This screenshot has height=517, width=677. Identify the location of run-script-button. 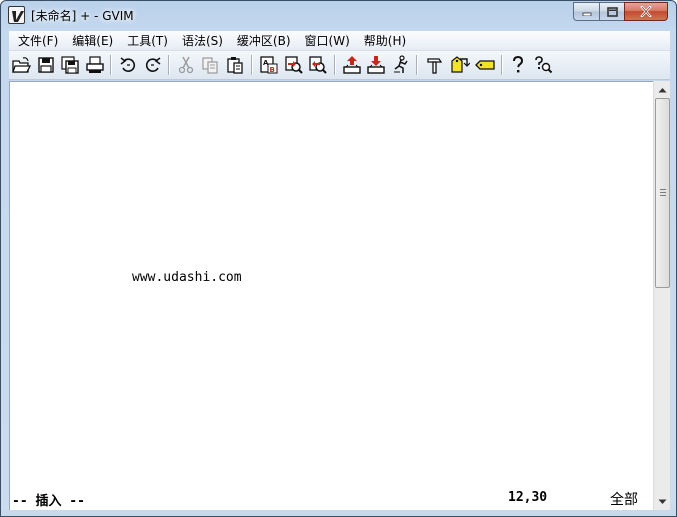
(401, 65).